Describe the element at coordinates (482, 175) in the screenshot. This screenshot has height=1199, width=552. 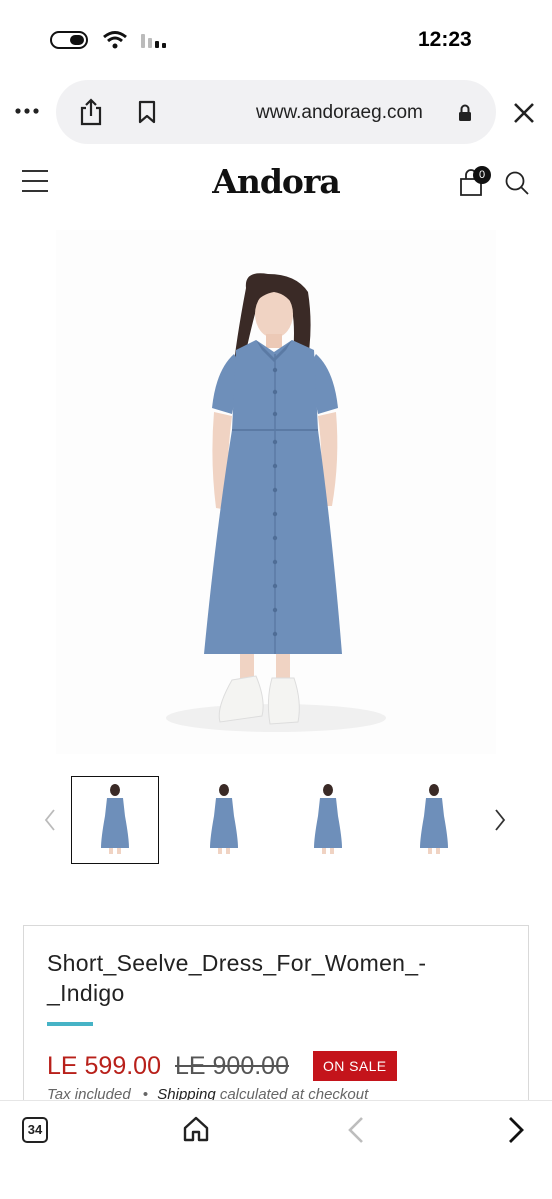
I see `cart-count-badge: 0` at that location.